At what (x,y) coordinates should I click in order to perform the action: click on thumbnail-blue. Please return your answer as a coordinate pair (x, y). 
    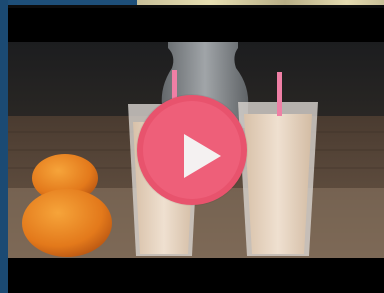
    Looking at the image, I should click on (68, 2).